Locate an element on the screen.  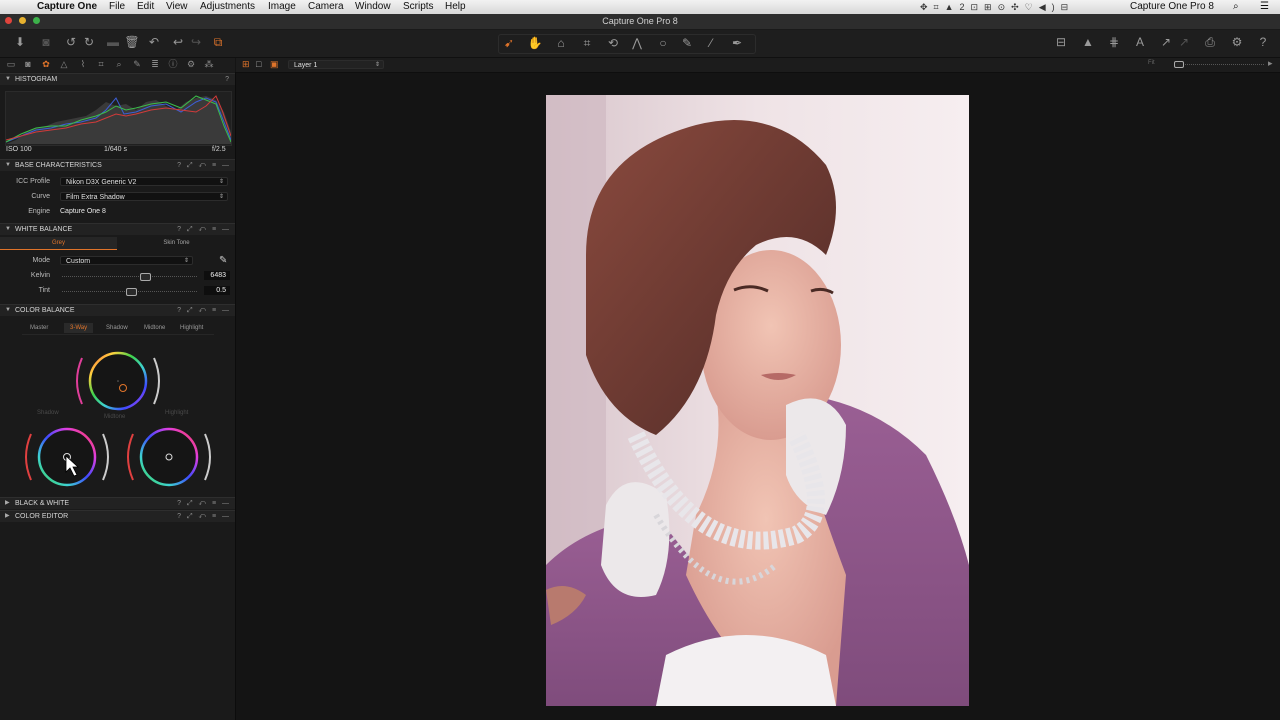
keystone-icon: ⋀ is located at coordinates (637, 43).